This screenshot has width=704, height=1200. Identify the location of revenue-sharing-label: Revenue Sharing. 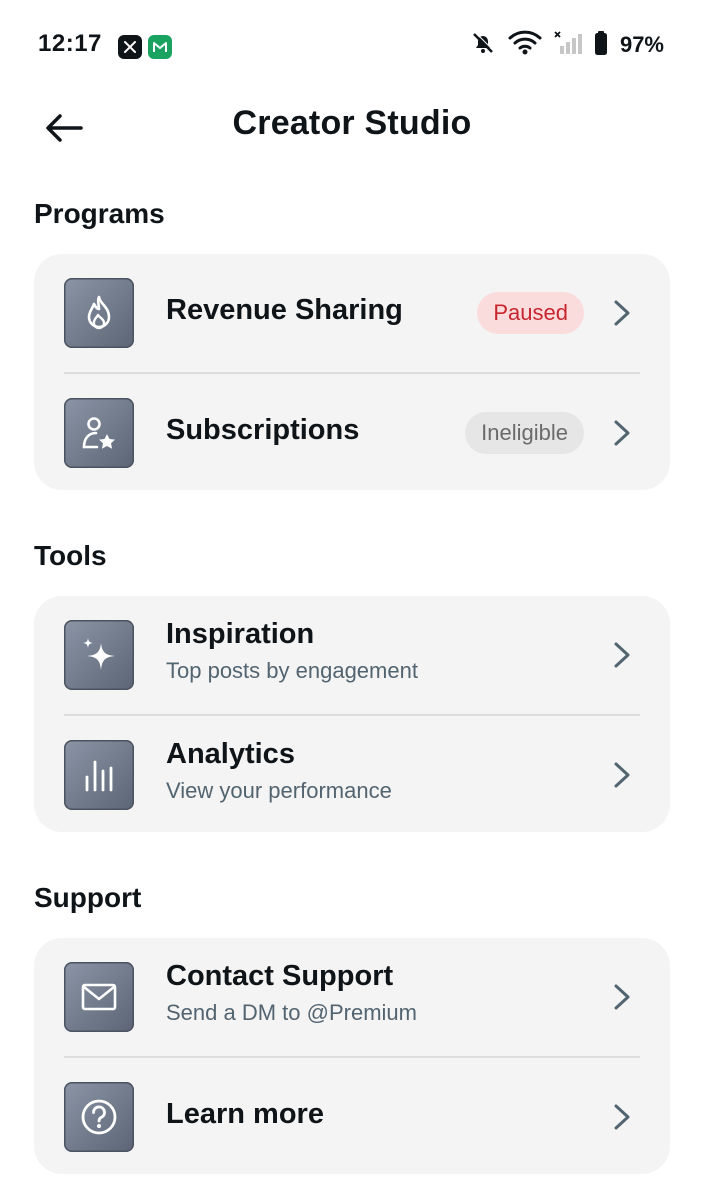
(284, 310).